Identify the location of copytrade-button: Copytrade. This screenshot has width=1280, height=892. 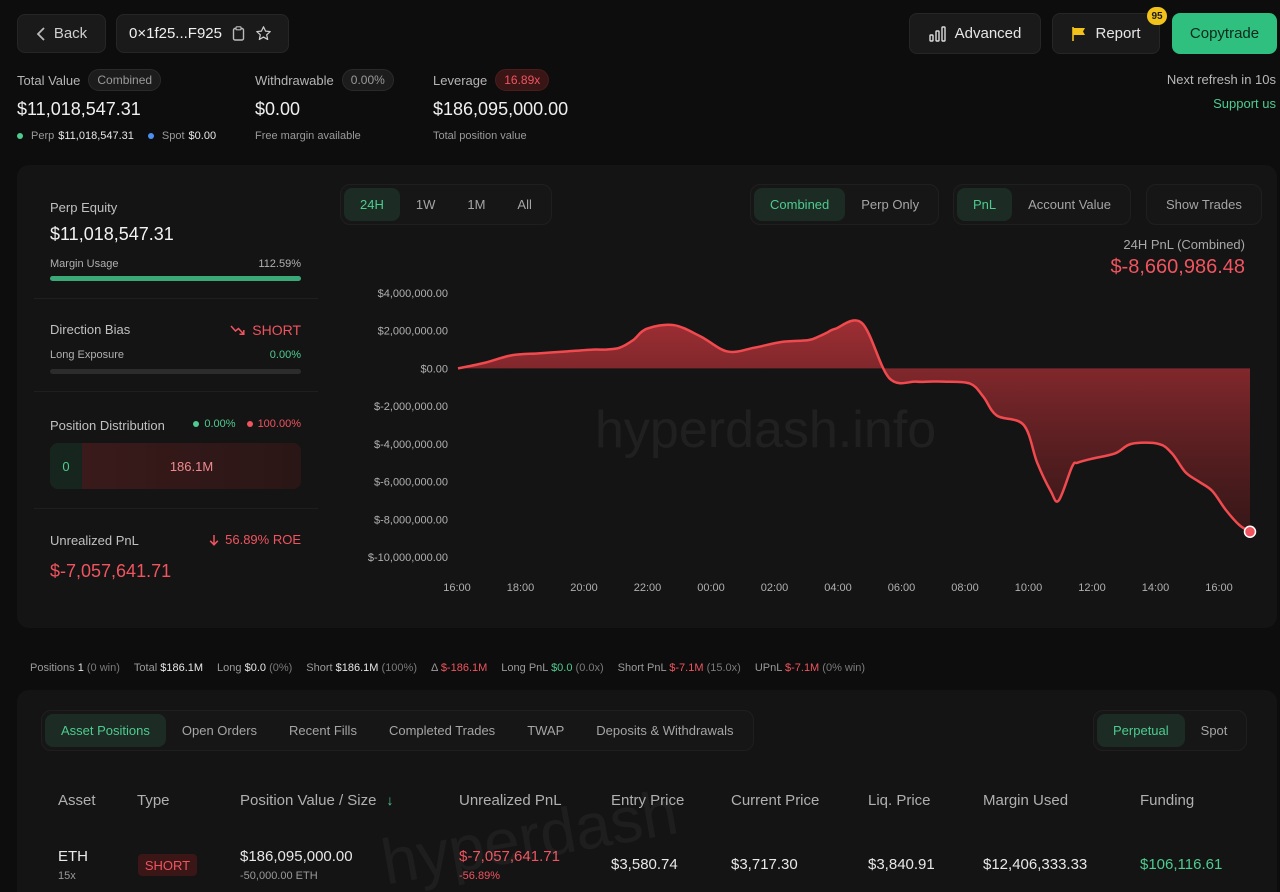
(1224, 33).